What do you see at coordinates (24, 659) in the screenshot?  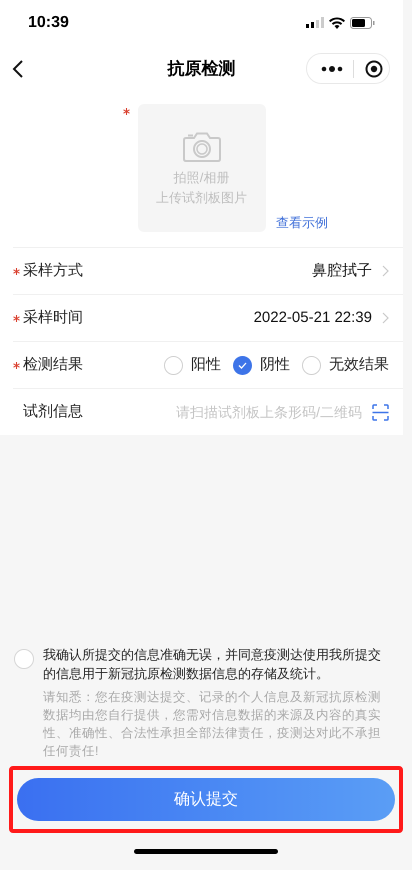 I see `consent-checkbox` at bounding box center [24, 659].